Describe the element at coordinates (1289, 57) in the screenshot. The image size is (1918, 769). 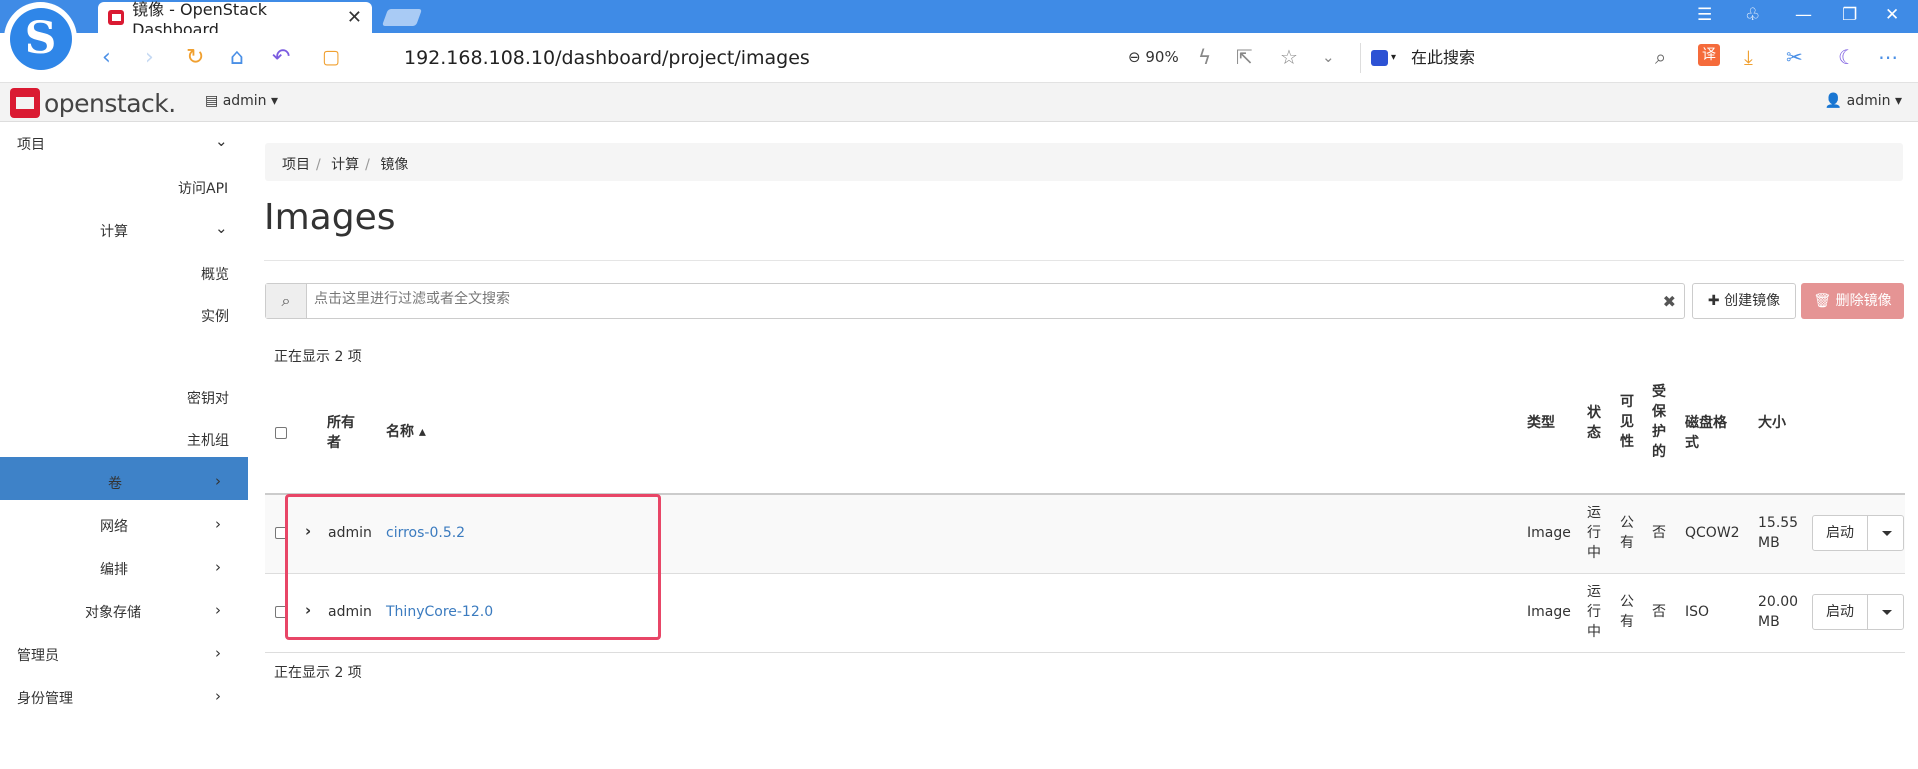
I see `star-icon: ☆` at that location.